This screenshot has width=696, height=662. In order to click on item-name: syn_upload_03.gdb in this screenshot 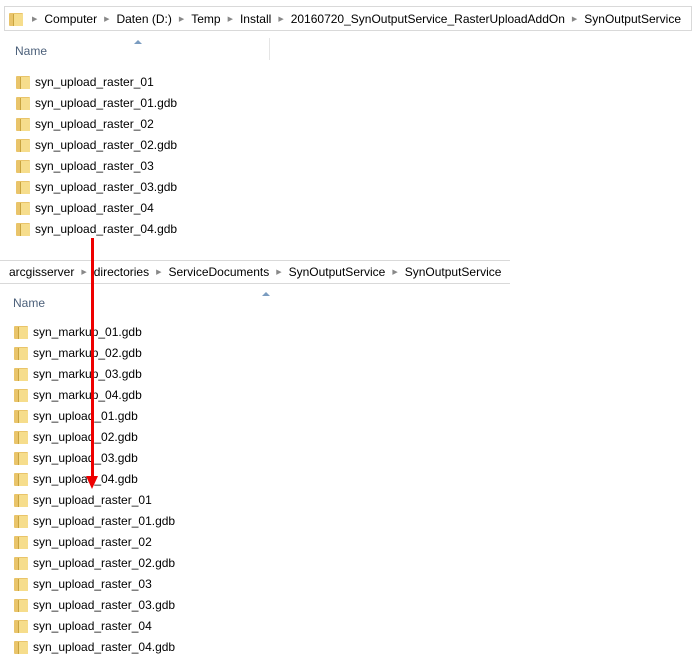, I will do `click(85, 458)`.